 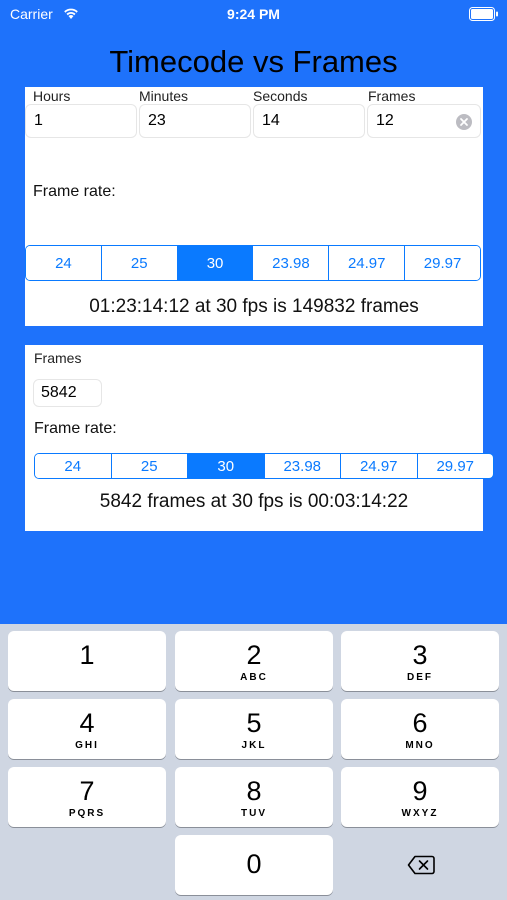 What do you see at coordinates (67, 393) in the screenshot?
I see `frames-count-field: 5842` at bounding box center [67, 393].